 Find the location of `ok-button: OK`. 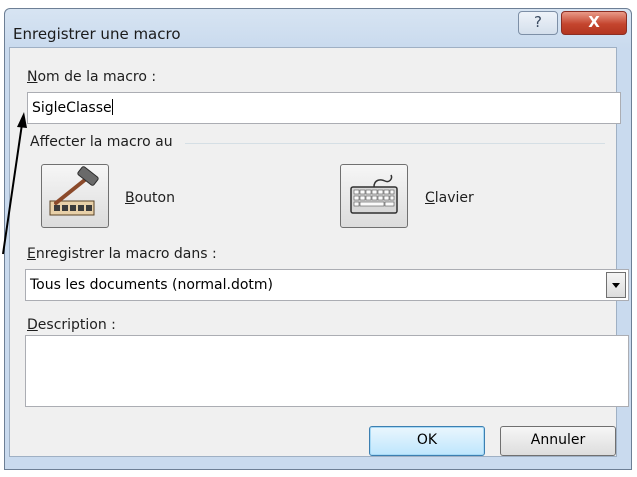

ok-button: OK is located at coordinates (427, 441).